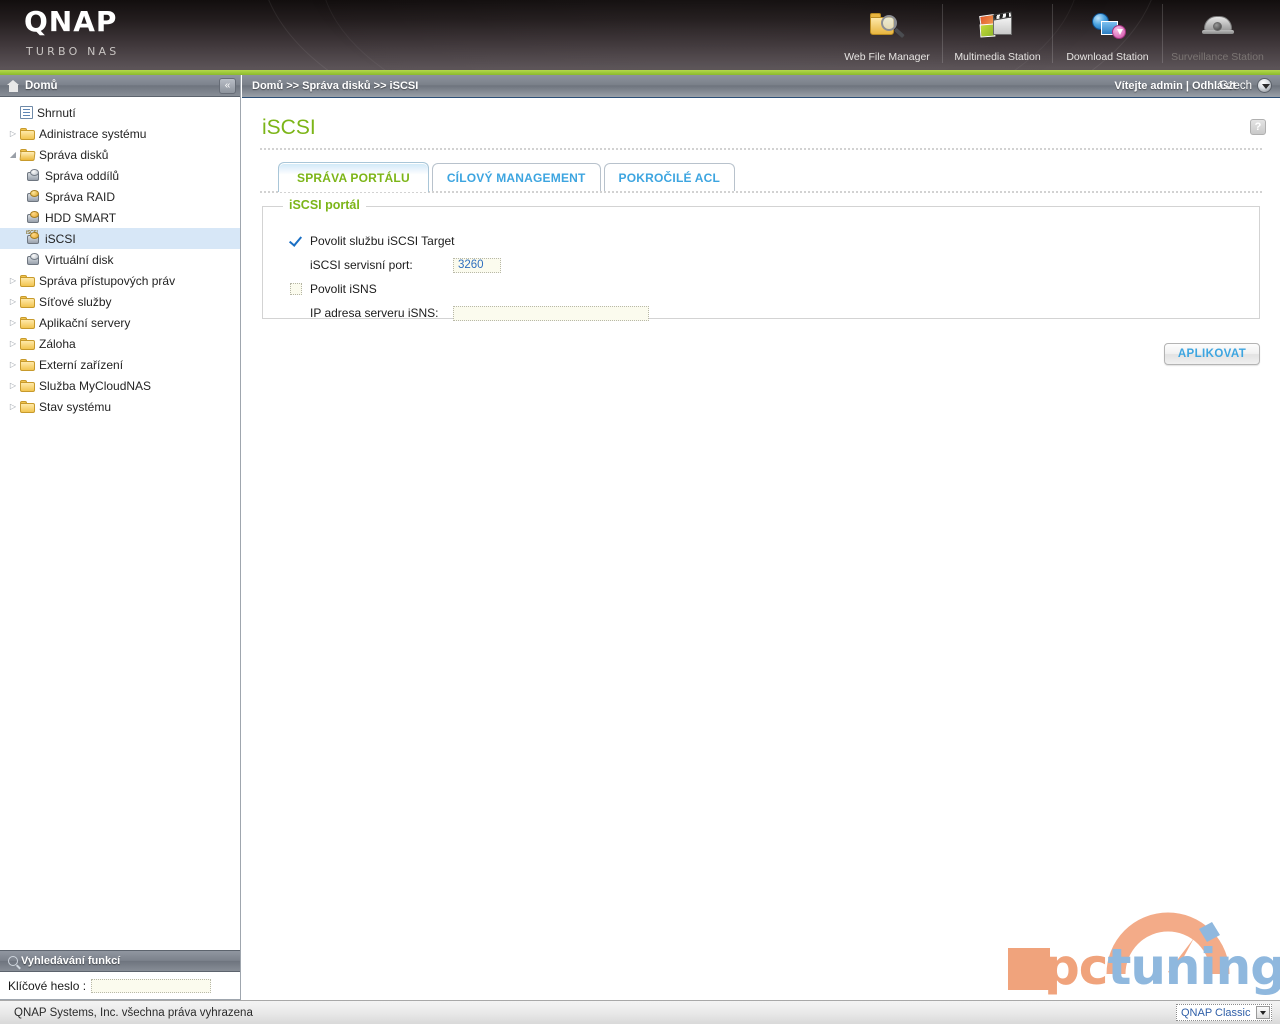 This screenshot has width=1280, height=1024. What do you see at coordinates (120, 112) in the screenshot?
I see `sidebar-item-shrnuti: Shrnutí` at bounding box center [120, 112].